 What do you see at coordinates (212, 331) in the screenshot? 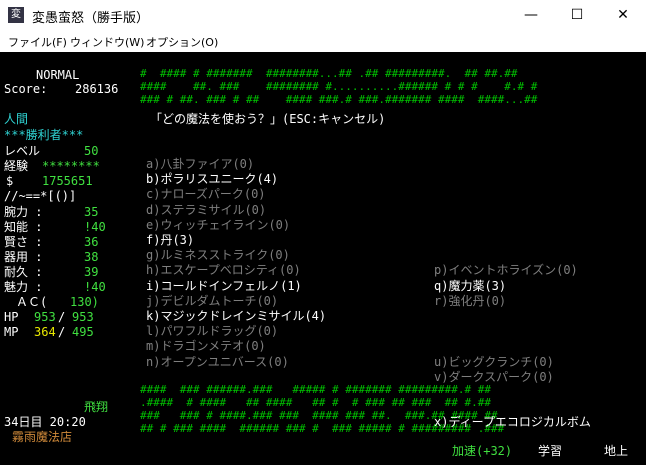
I see `spell-item: l)パワフルドラッグ(0)` at bounding box center [212, 331].